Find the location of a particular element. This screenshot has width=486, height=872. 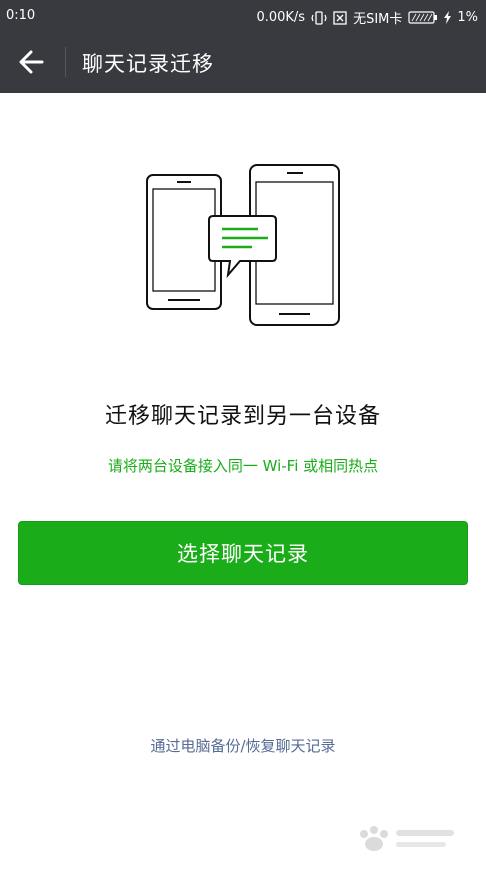

toolbar-divider is located at coordinates (65, 62).